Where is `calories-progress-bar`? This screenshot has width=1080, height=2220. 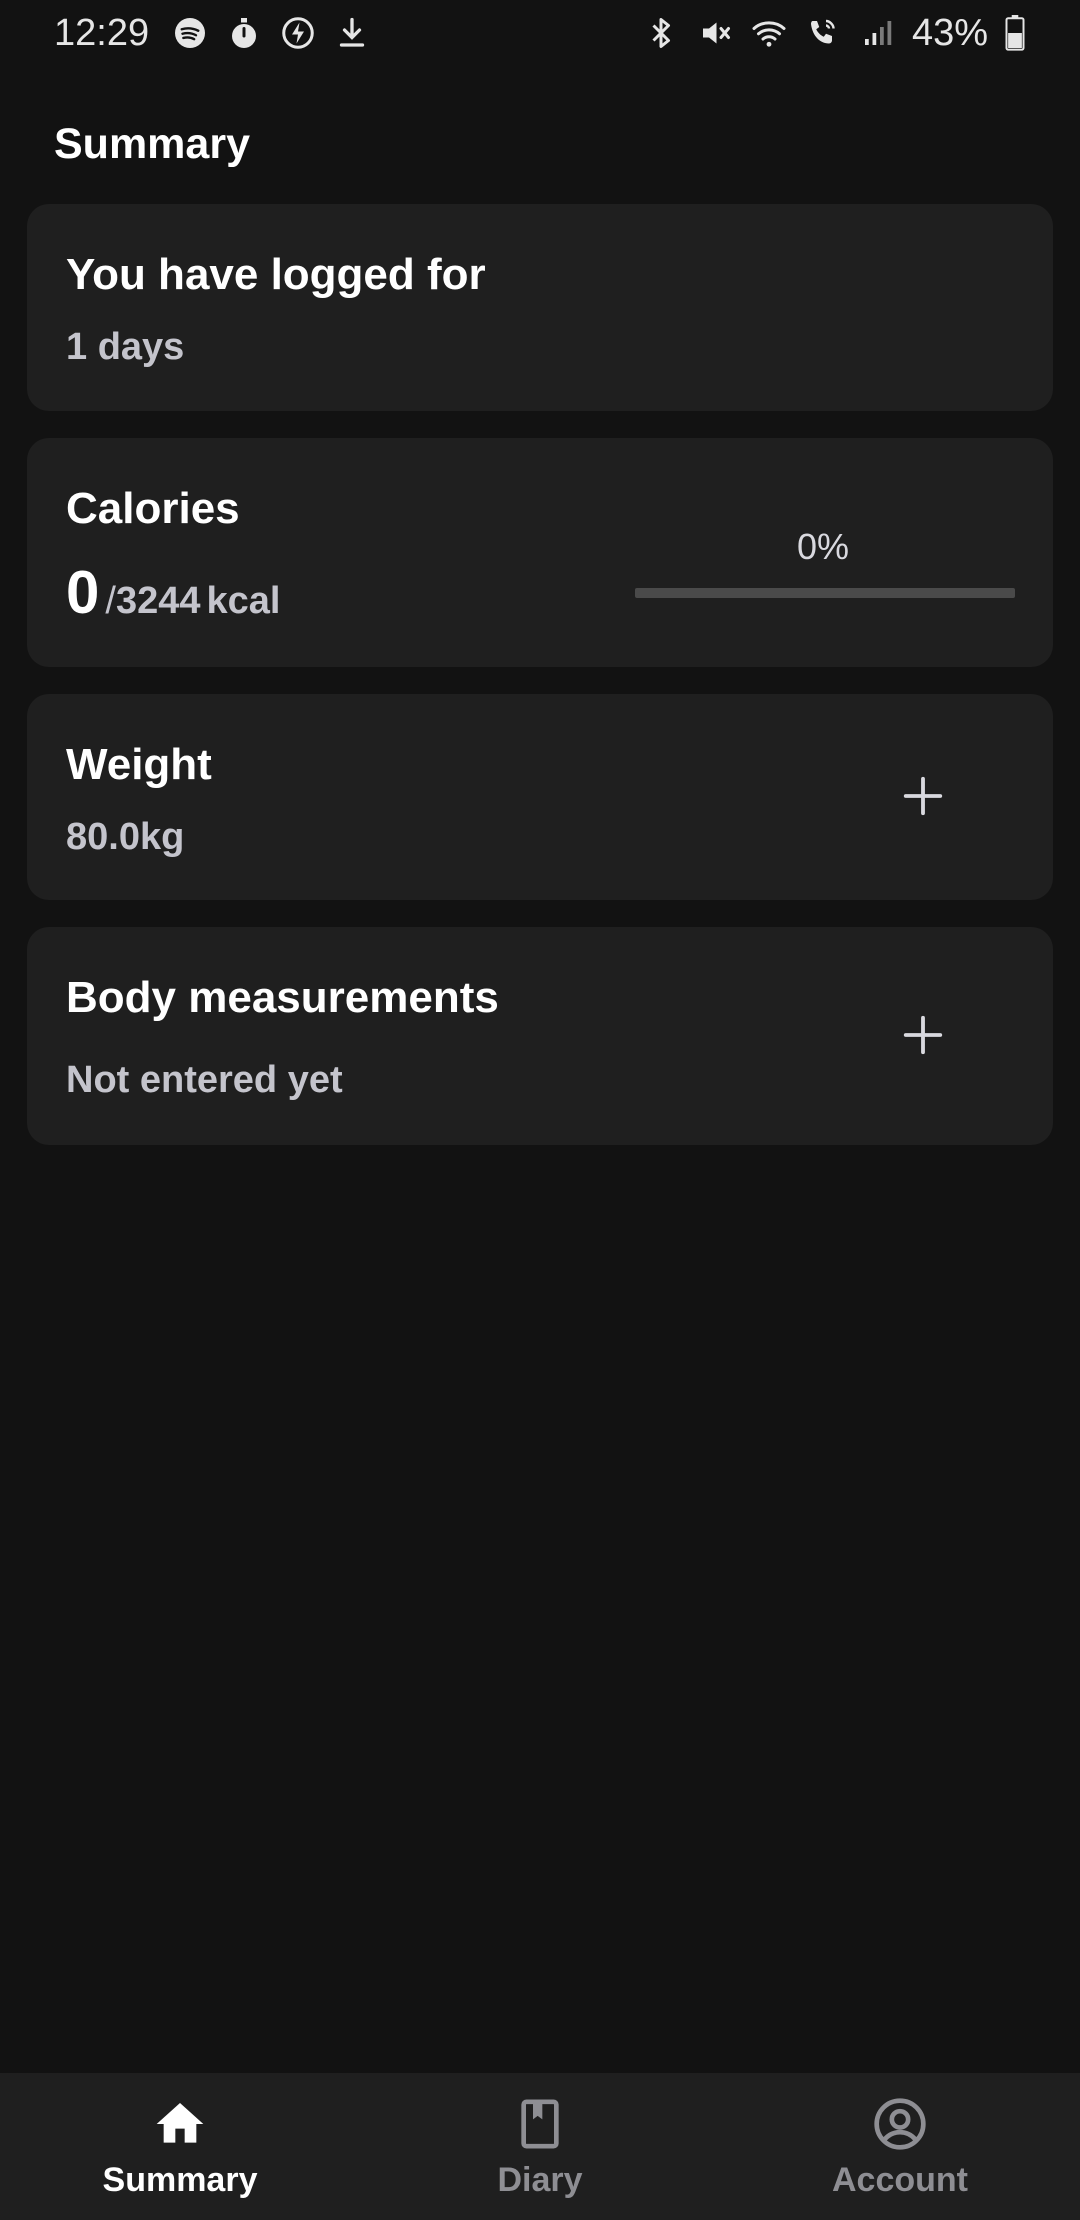
calories-progress-bar is located at coordinates (825, 593).